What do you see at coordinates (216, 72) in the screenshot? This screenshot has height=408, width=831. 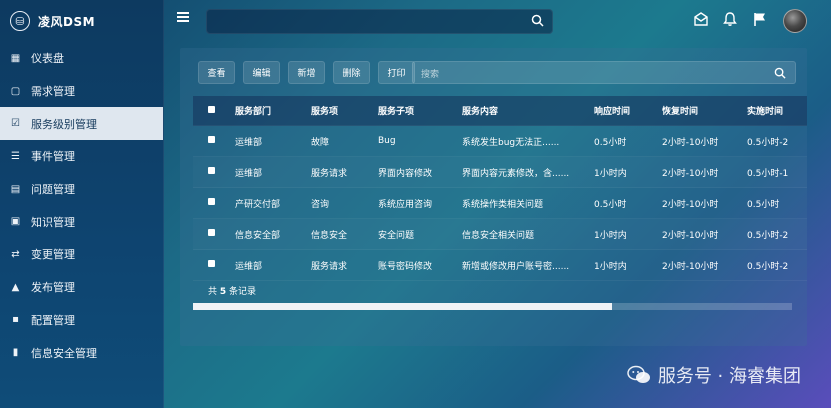 I see `view-button: 查看` at bounding box center [216, 72].